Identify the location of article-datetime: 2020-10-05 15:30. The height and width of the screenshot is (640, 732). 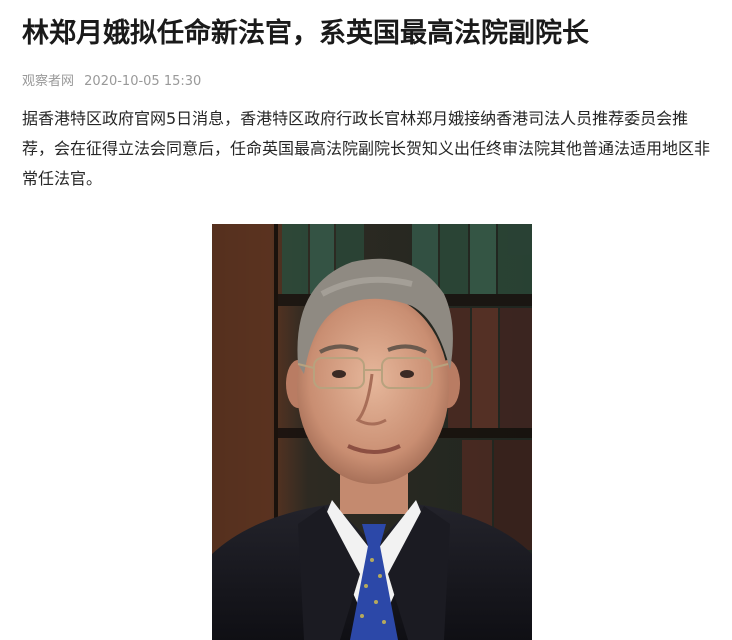
(143, 81).